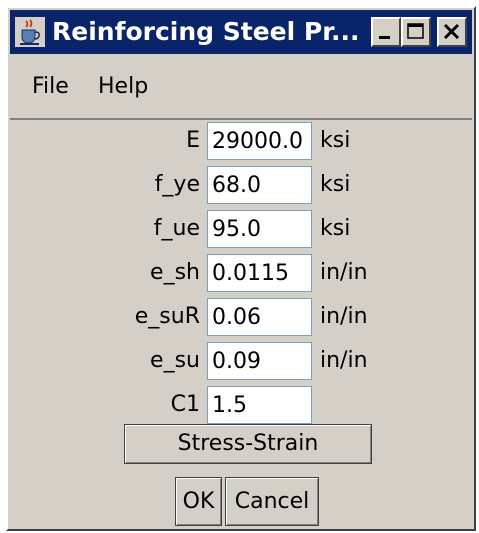 The image size is (479, 533). I want to click on f-ue-field, so click(259, 229).